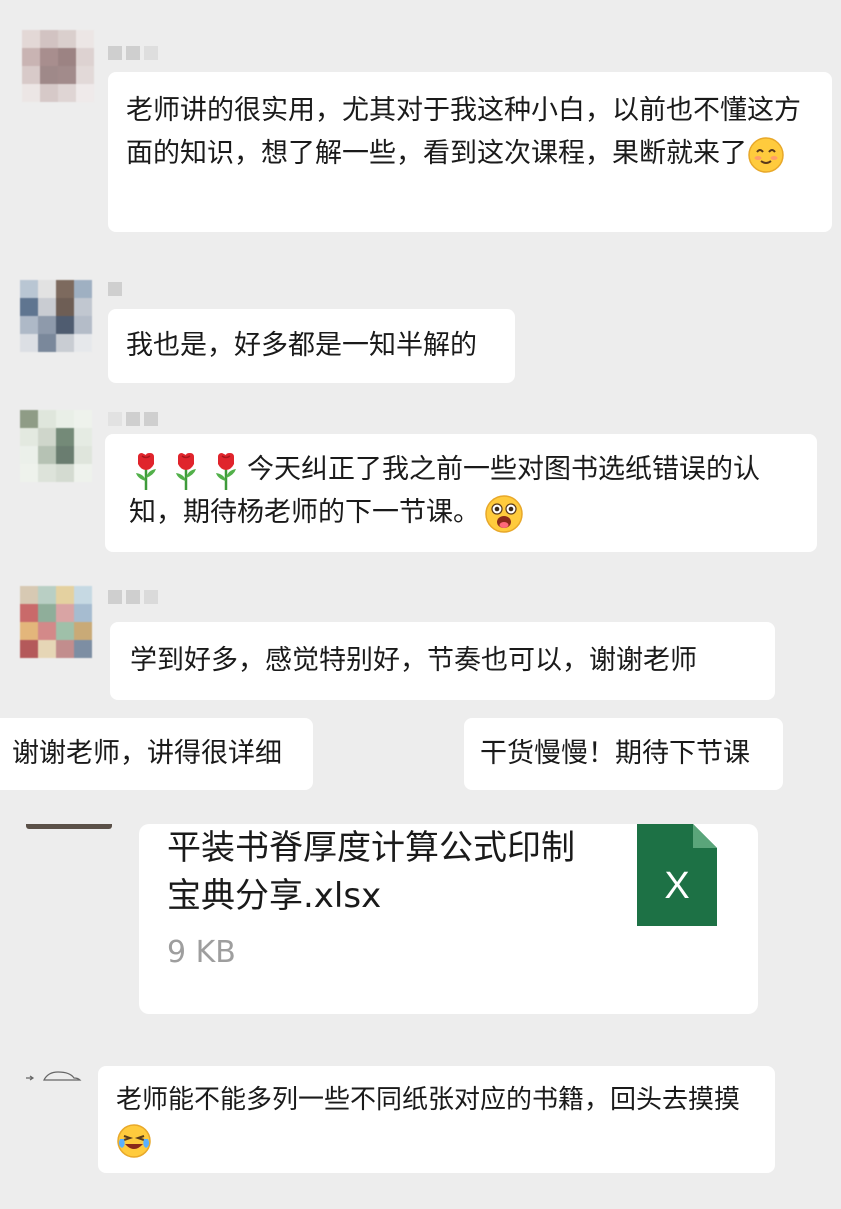  Describe the element at coordinates (371, 872) in the screenshot. I see `file-name: 平装书脊厚度计算公式印制宝典分享.xlsx` at that location.